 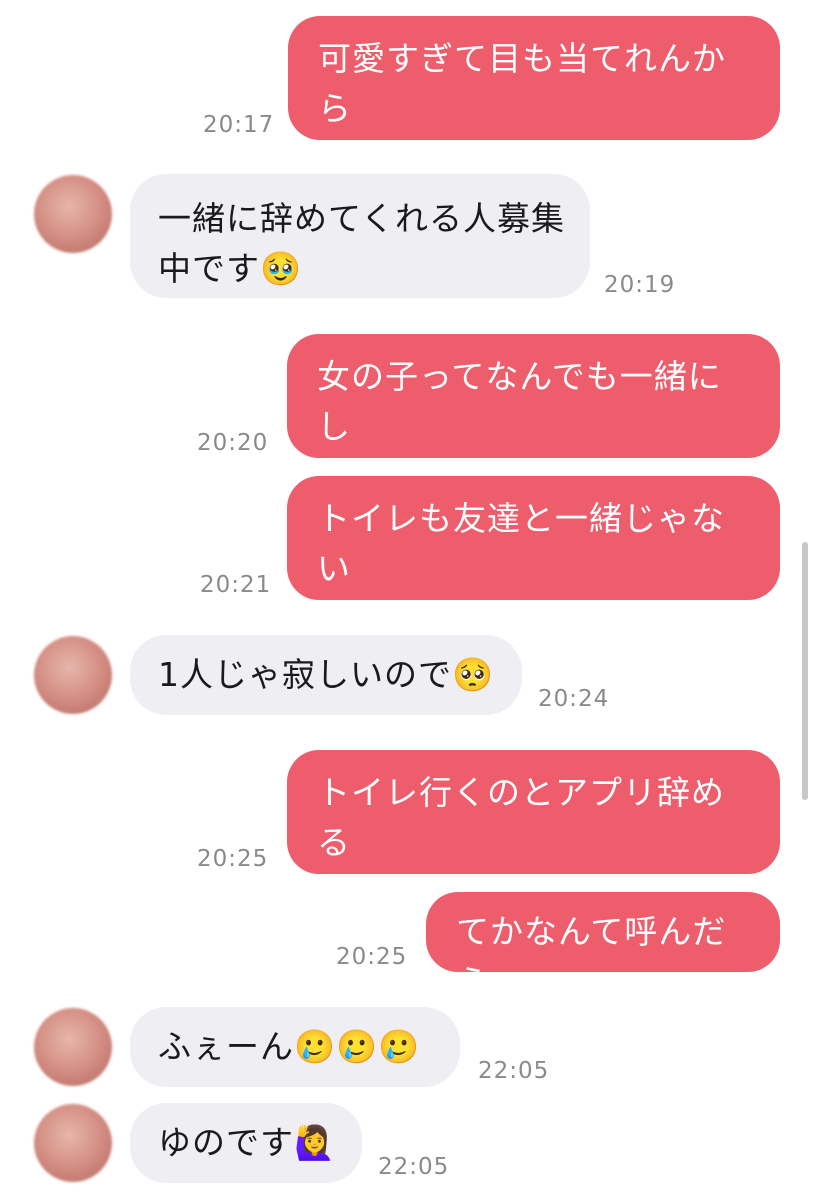 I want to click on sent-message-bubble: 女の子ってなんでも一緒にし たがるよな, so click(x=533, y=415).